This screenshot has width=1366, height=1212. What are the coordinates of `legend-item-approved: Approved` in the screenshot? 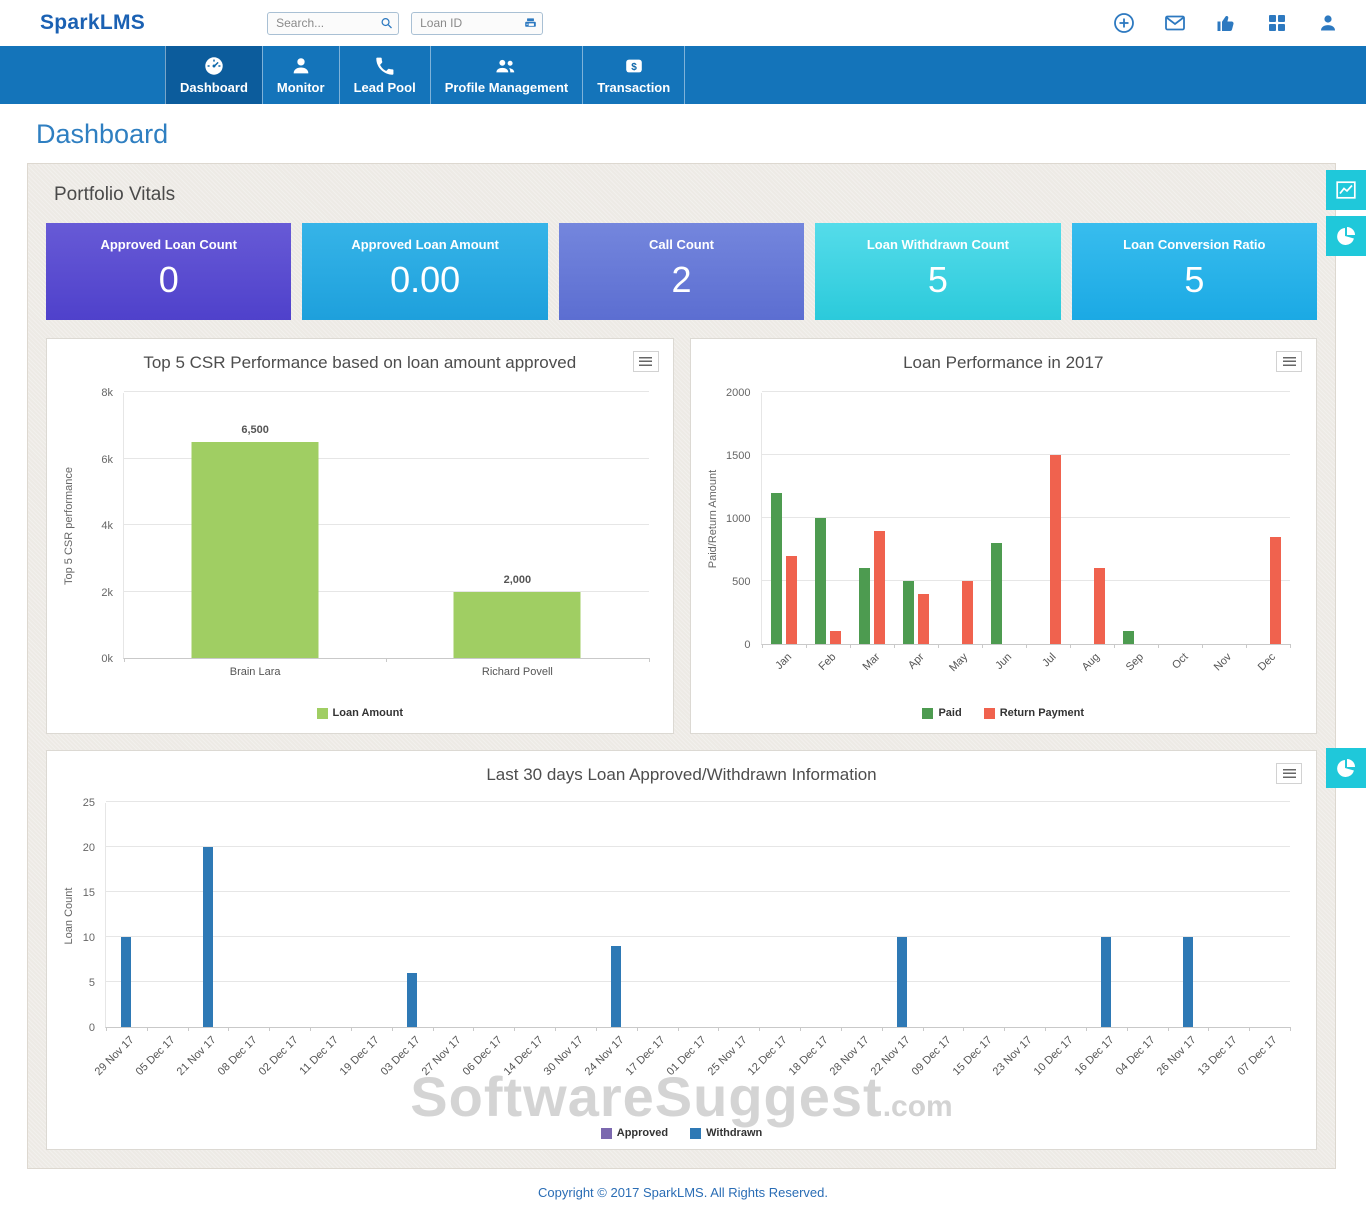 It's located at (634, 1133).